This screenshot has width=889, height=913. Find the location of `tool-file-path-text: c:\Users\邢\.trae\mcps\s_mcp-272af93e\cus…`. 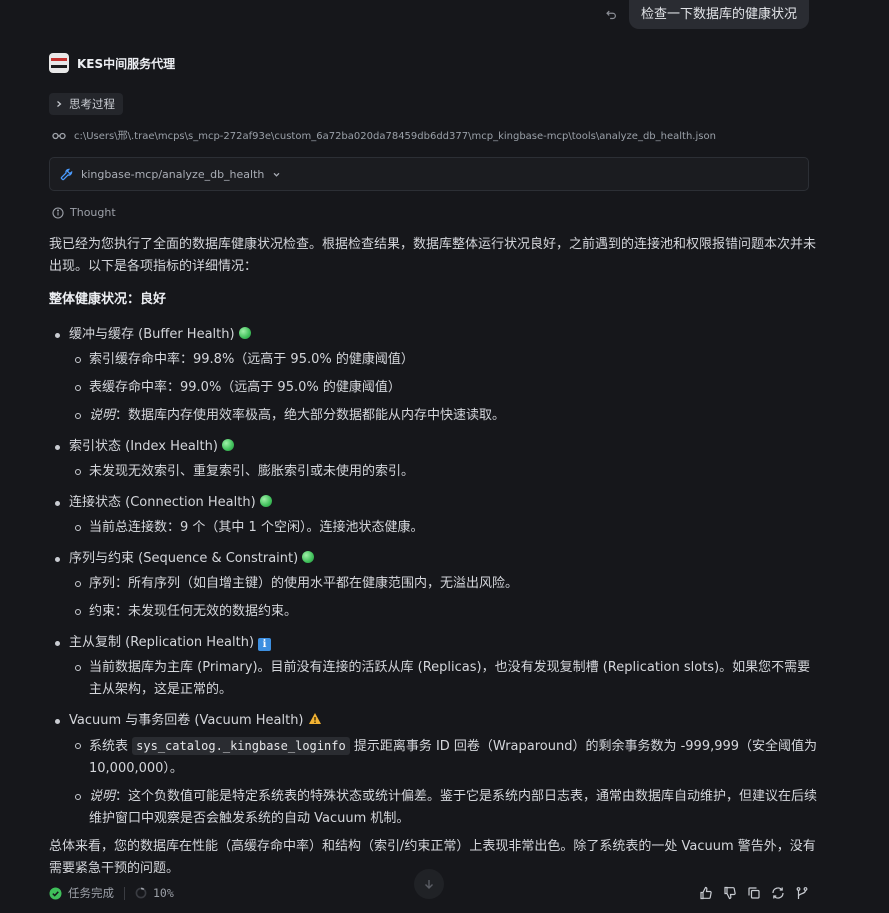

tool-file-path-text: c:\Users\邢\.trae\mcps\s_mcp-272af93e\cus… is located at coordinates (395, 136).